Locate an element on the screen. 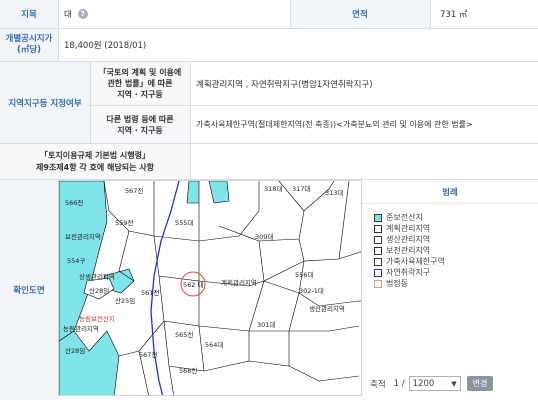 The height and width of the screenshot is (400, 538). jimok-value: 대 is located at coordinates (68, 15).